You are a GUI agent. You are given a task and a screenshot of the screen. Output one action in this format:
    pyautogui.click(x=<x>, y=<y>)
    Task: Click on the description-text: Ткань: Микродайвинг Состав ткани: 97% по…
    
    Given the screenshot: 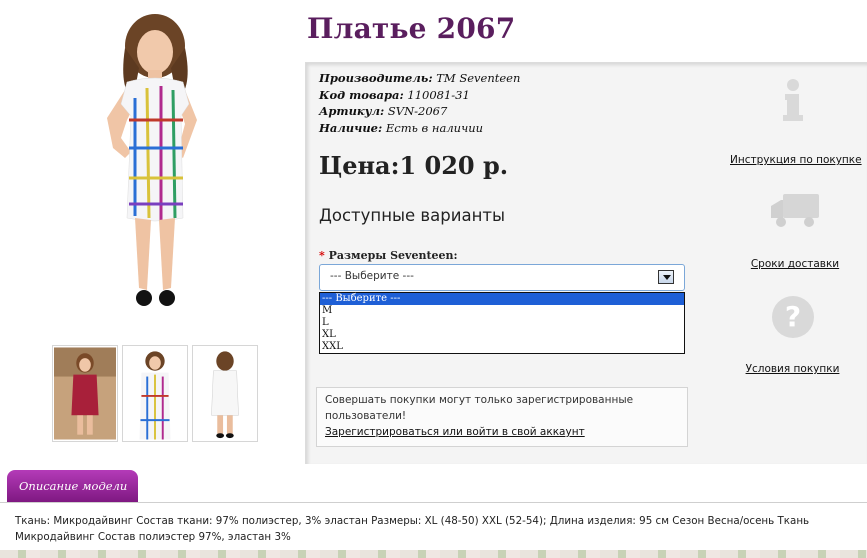 What is the action you would take?
    pyautogui.click(x=412, y=529)
    